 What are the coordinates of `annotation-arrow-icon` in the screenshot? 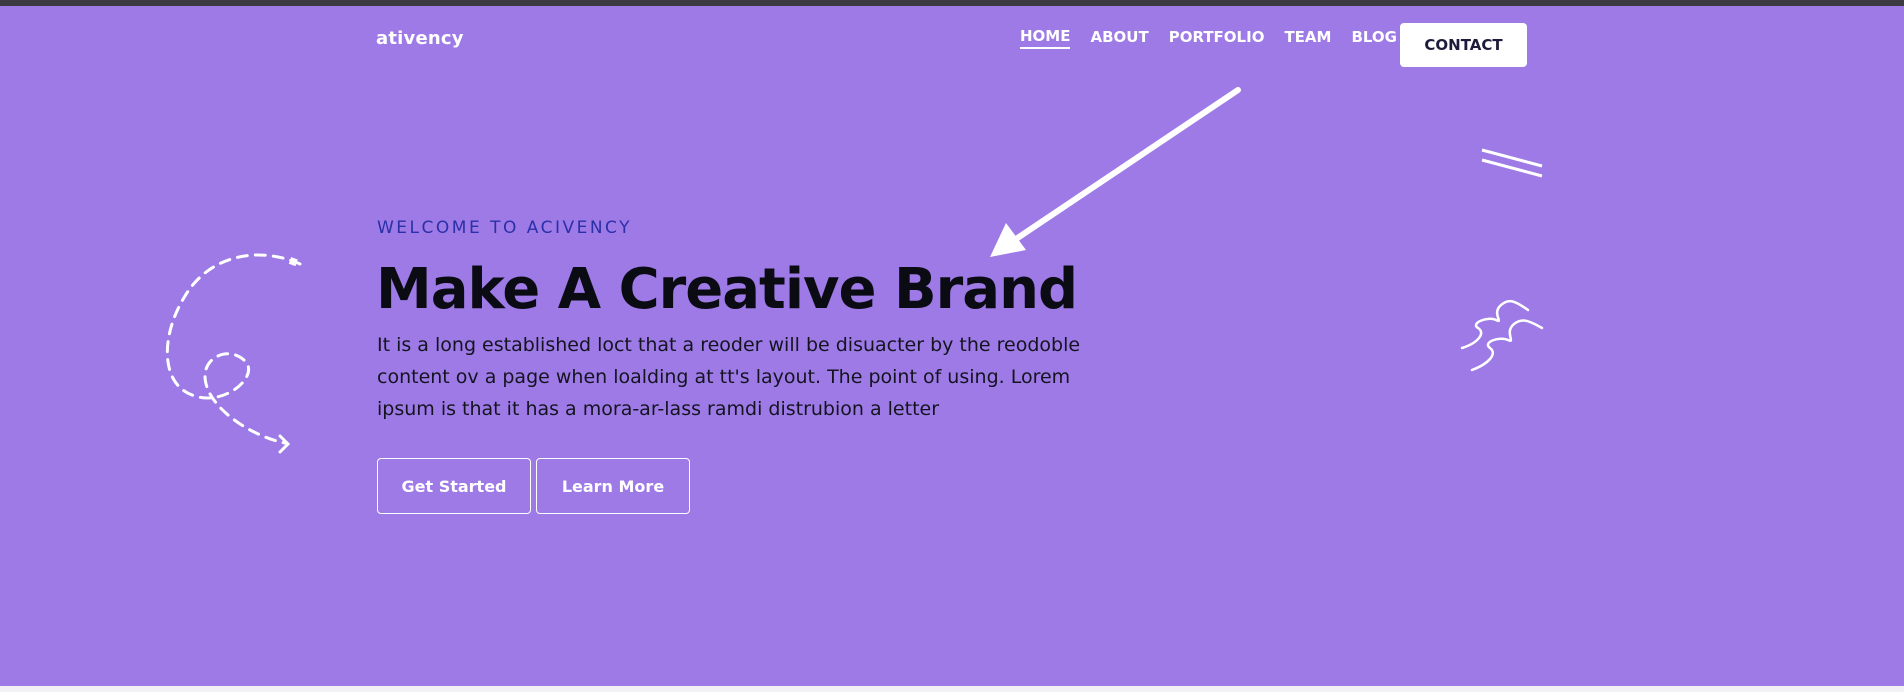 It's located at (1115, 172).